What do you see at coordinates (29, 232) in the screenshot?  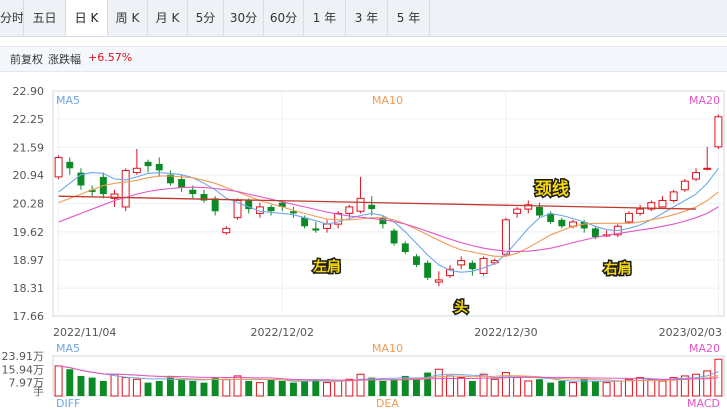 I see `y-tick-label: 19.62` at bounding box center [29, 232].